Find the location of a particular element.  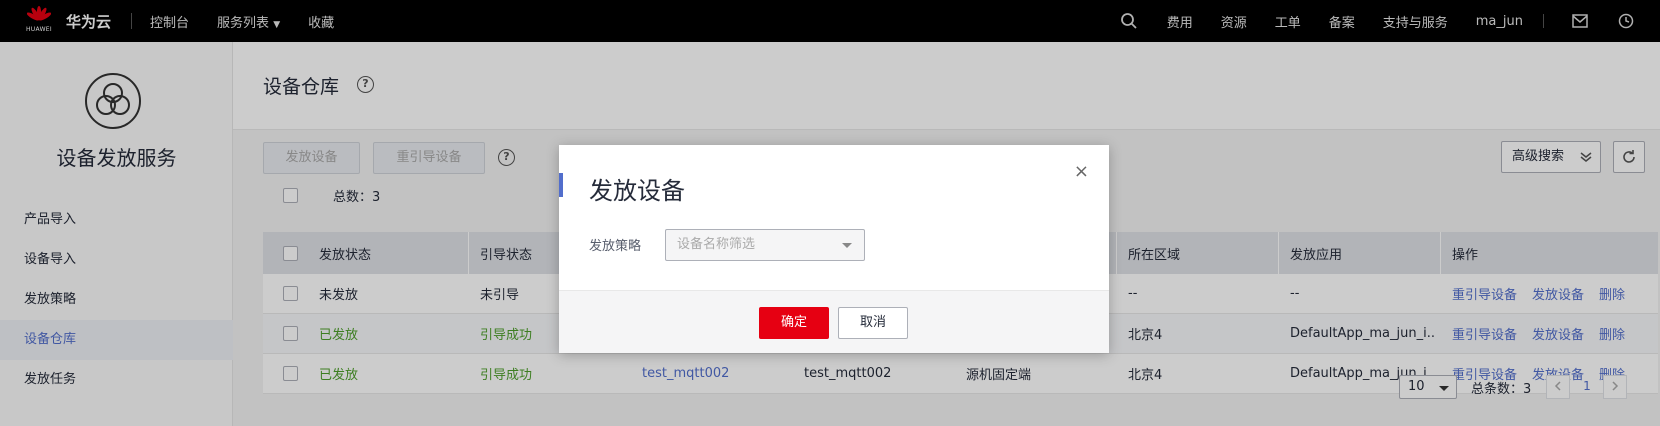

caret-down-icon is located at coordinates (847, 245).